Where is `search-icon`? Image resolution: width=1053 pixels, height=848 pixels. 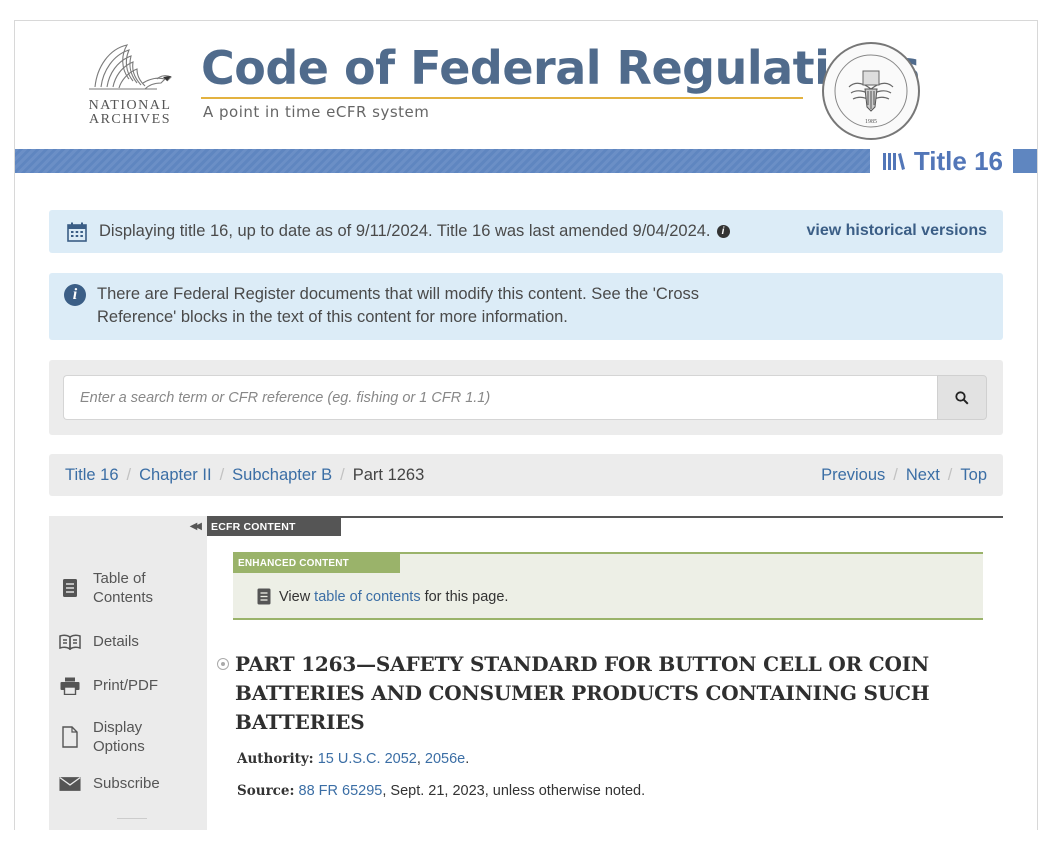 search-icon is located at coordinates (962, 397).